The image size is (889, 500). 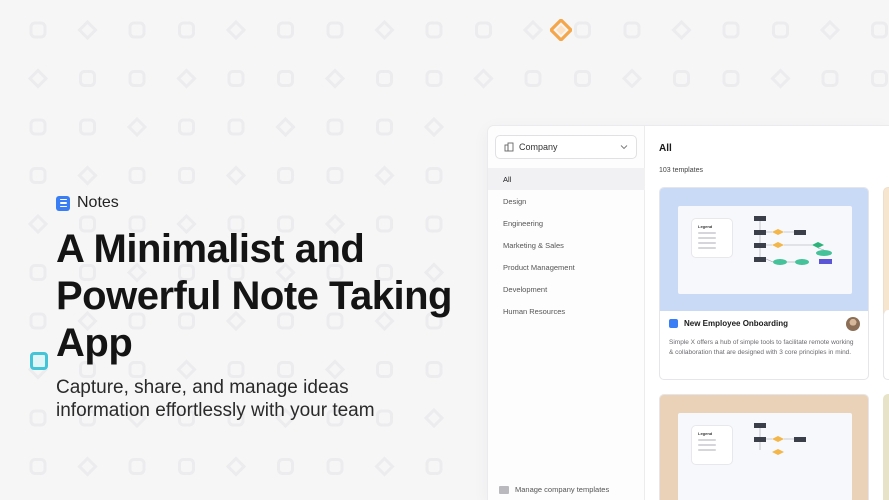 I want to click on sidebar-item-engineering: Engineering, so click(x=566, y=223).